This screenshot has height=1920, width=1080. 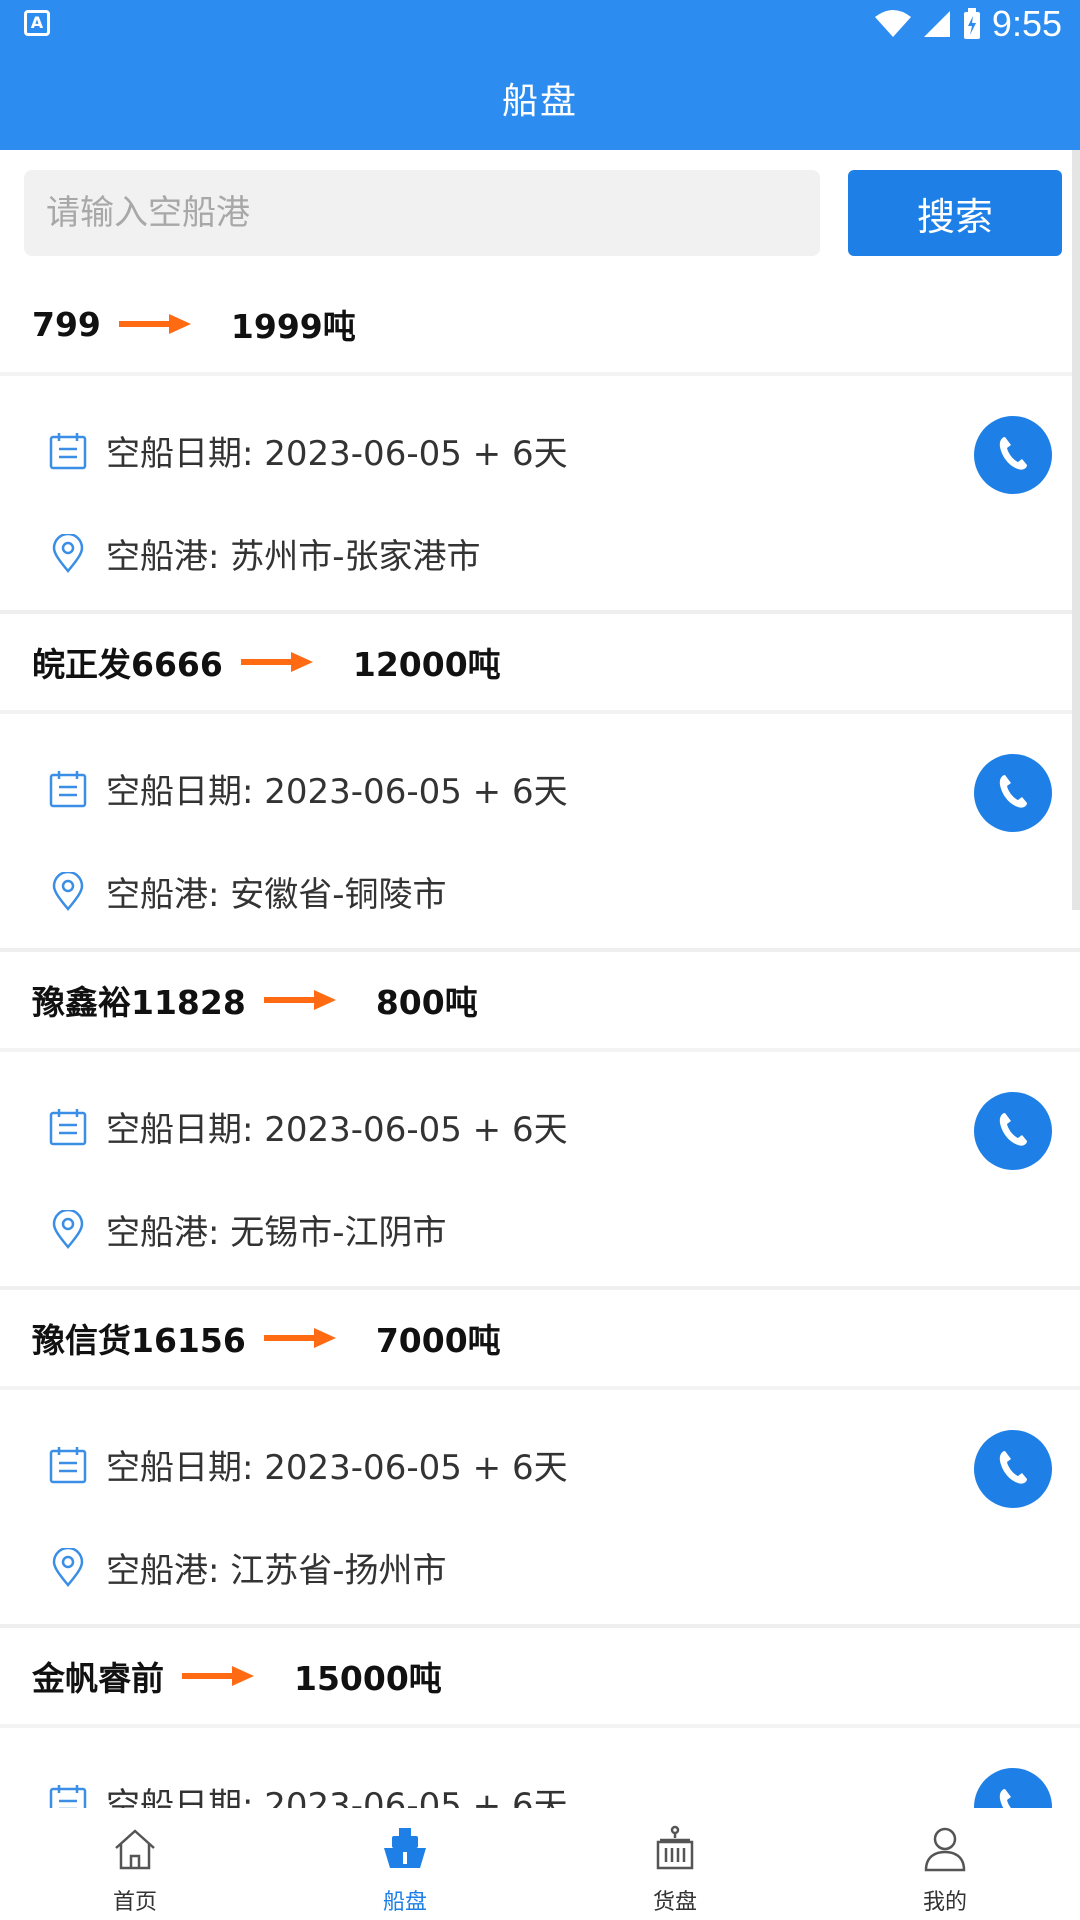 I want to click on ship-card-header: 豫信货16156 7000吨, so click(x=540, y=1340).